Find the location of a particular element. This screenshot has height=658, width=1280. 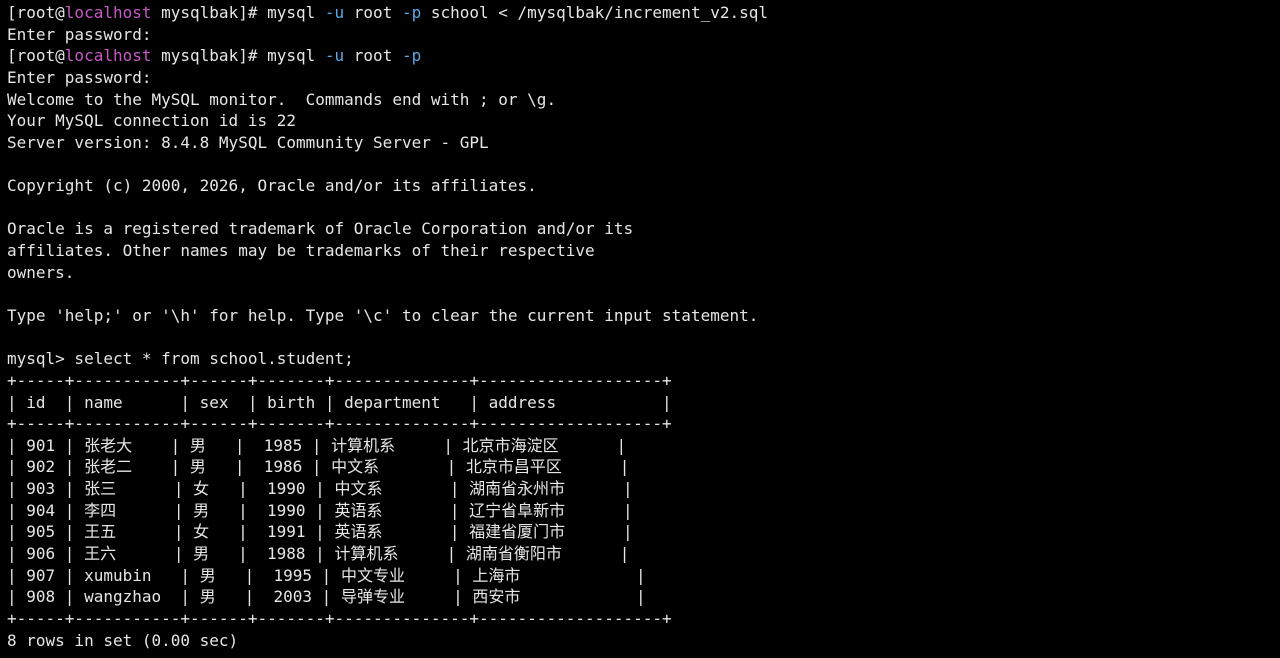

table-cell-id: 905 is located at coordinates (41, 532).